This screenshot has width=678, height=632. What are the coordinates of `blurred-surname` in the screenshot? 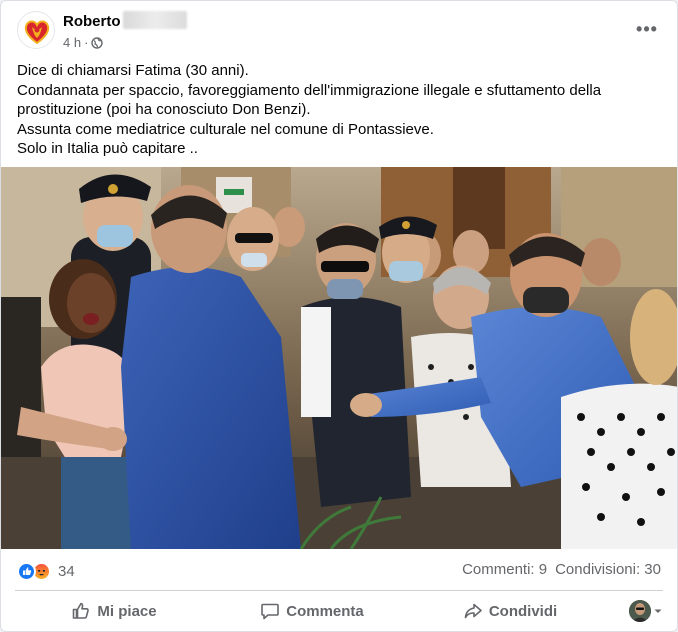 It's located at (155, 20).